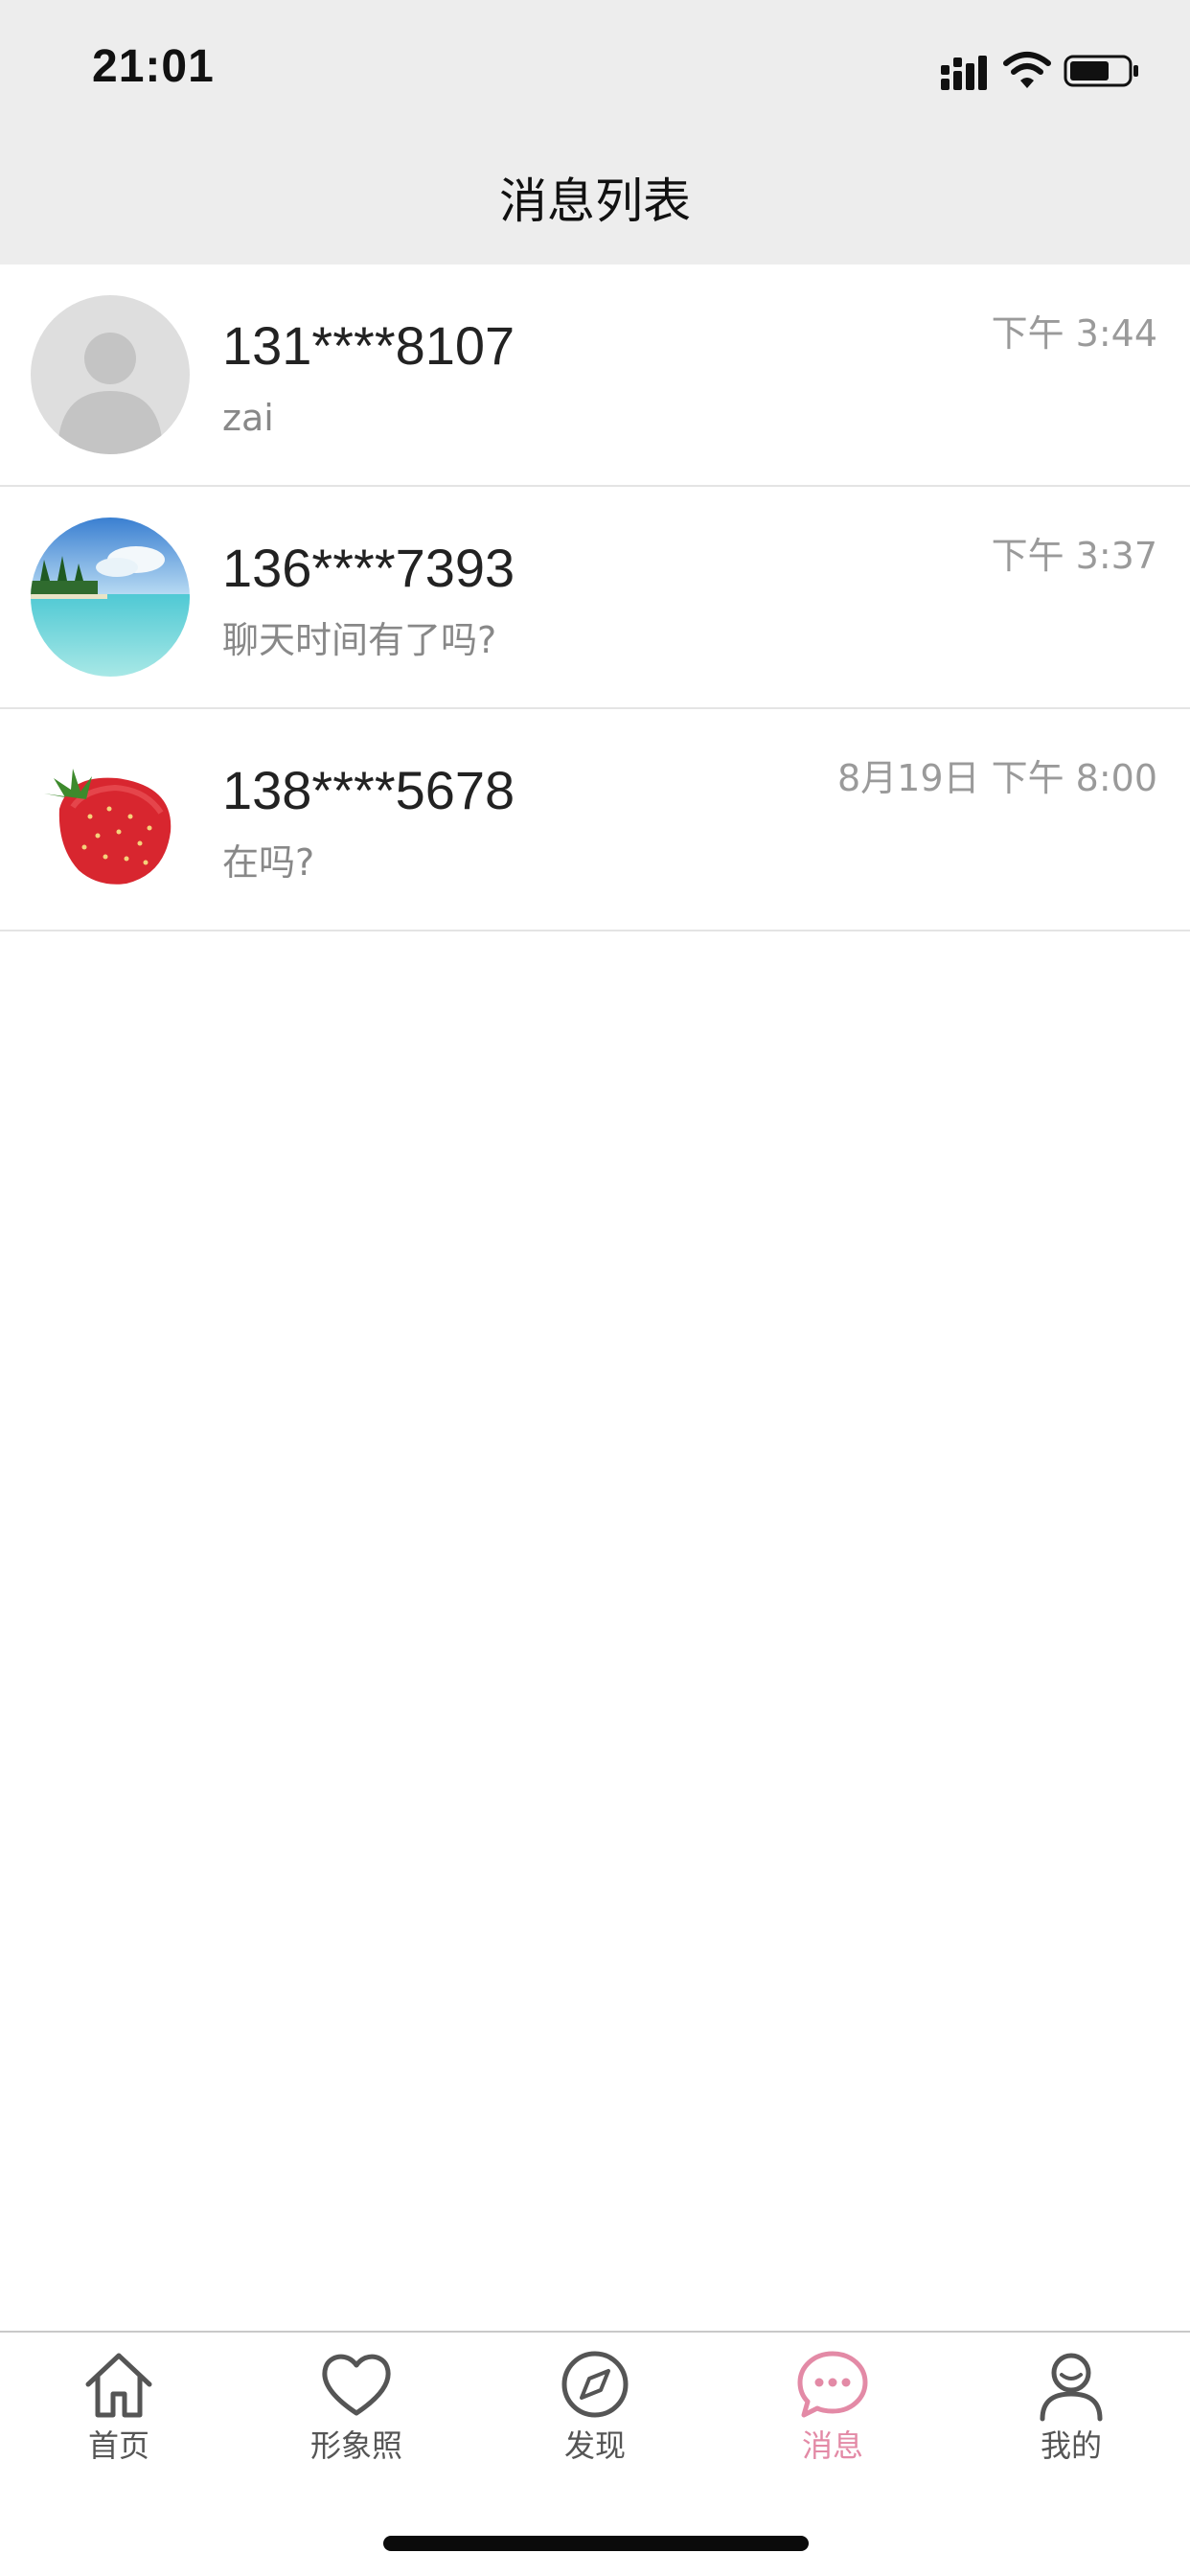 This screenshot has height=2576, width=1190. I want to click on message-time: 下午 3:44, so click(1074, 333).